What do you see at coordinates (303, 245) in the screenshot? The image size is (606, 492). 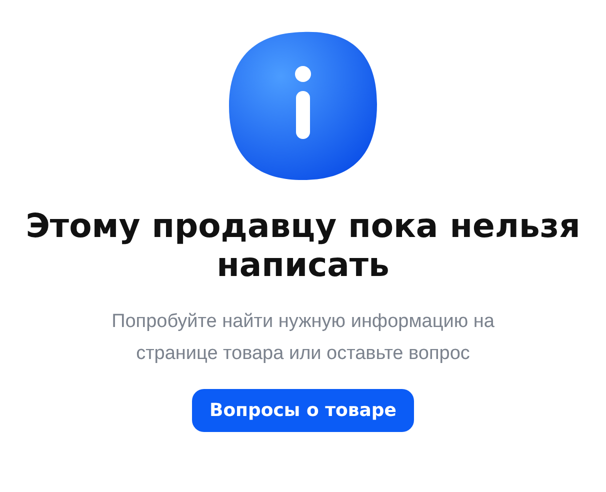 I see `dialog-title: Этому продавцу пока нельзя написать` at bounding box center [303, 245].